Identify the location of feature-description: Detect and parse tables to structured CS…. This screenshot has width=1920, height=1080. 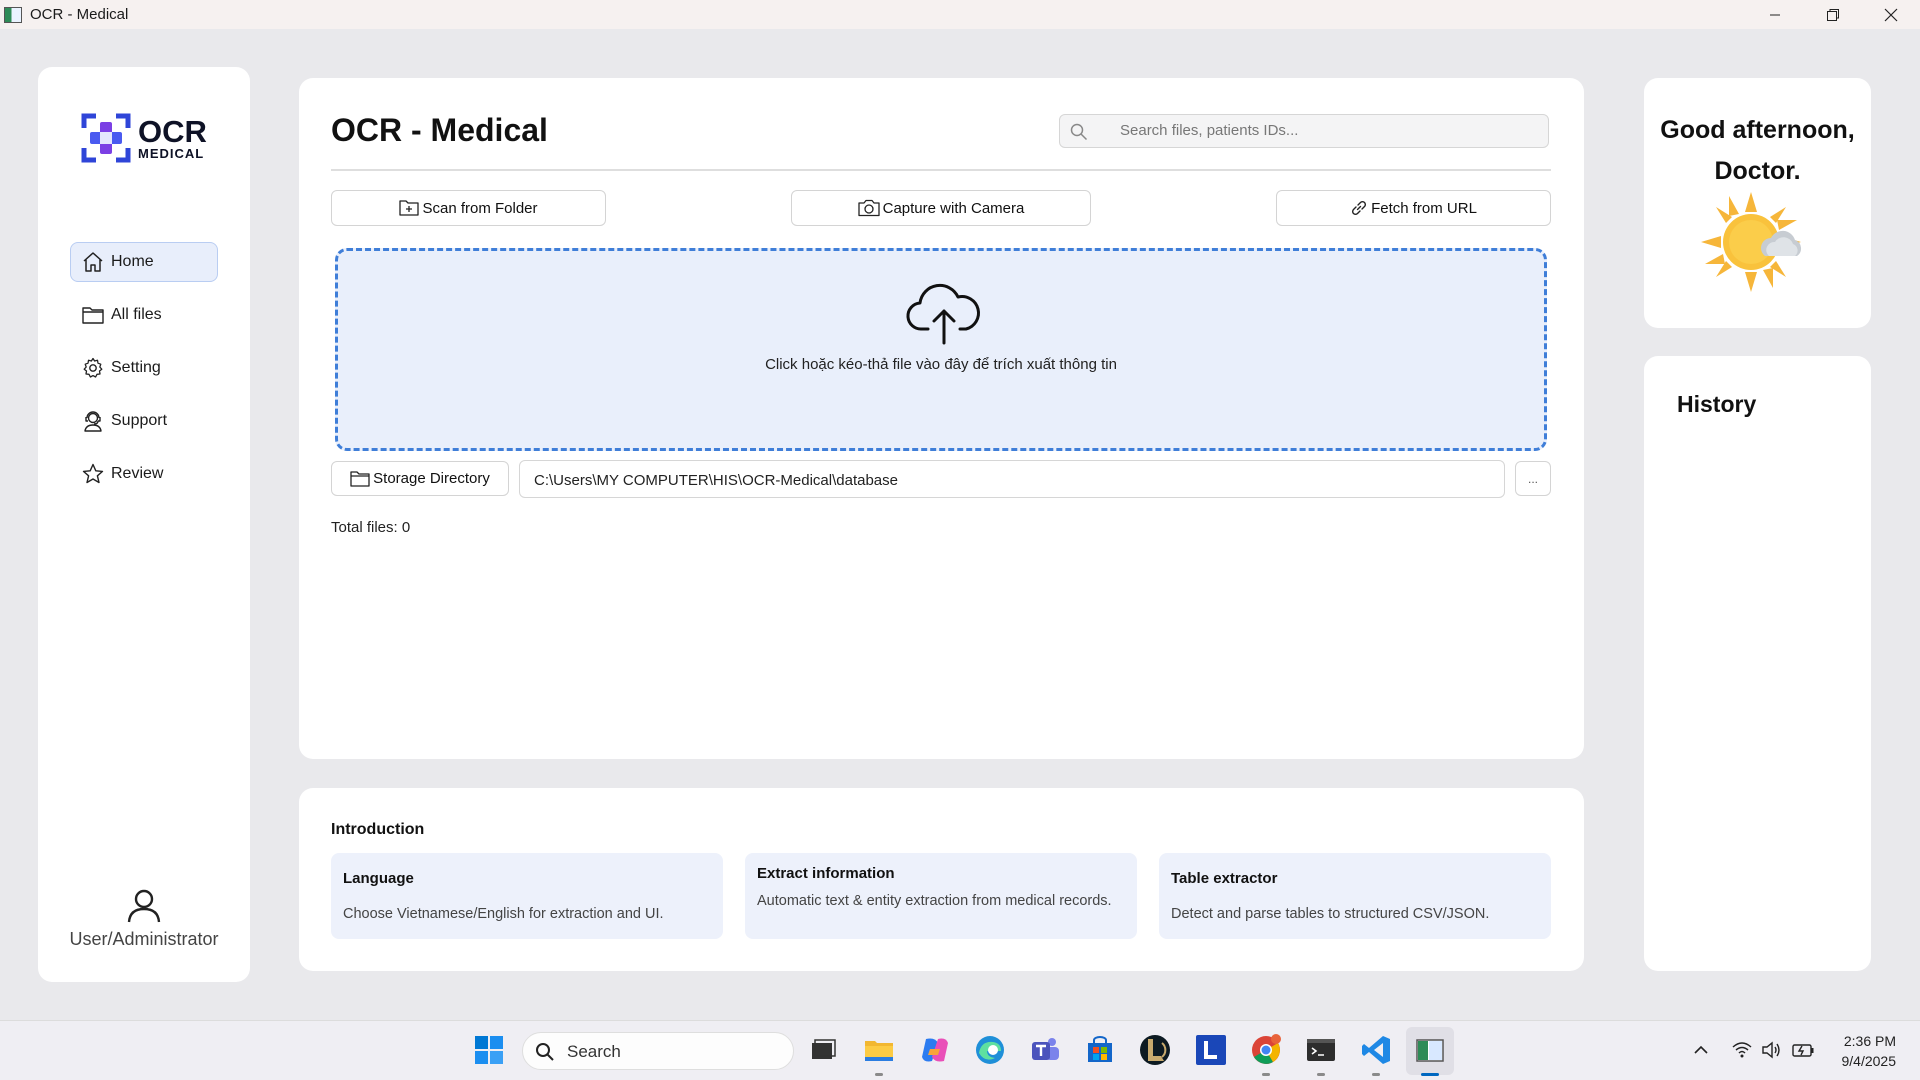
(1330, 914).